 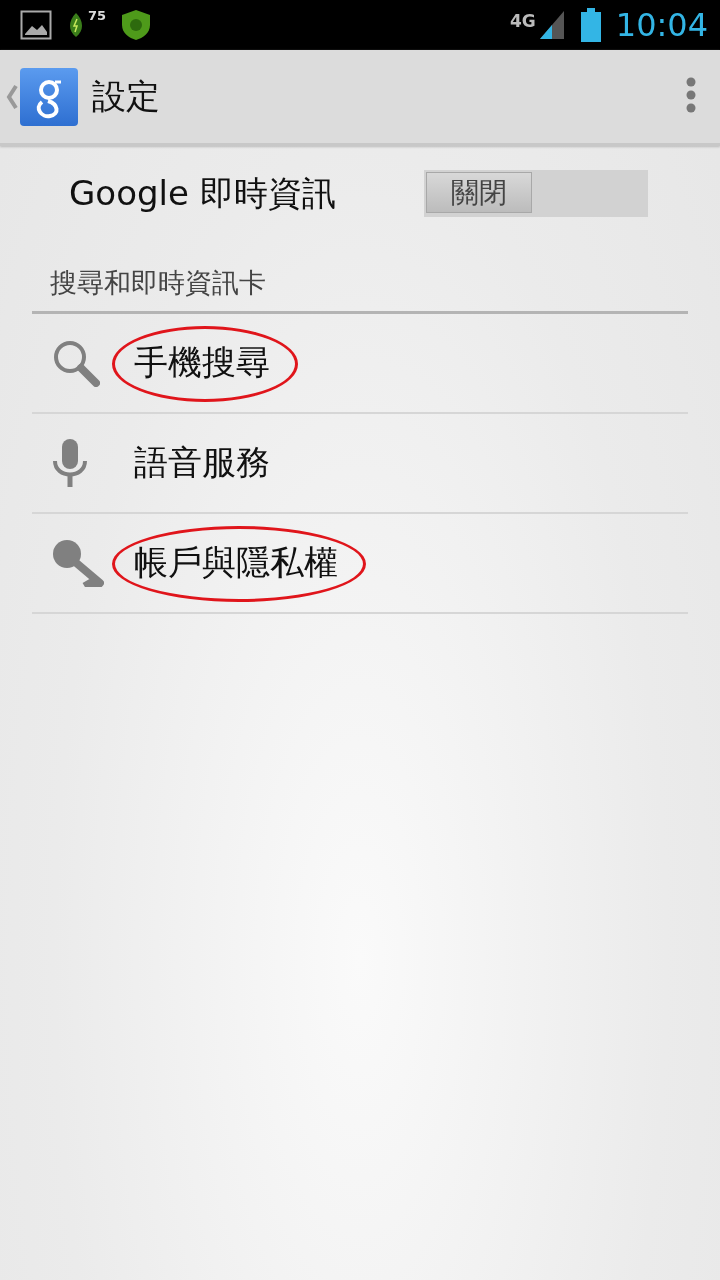 I want to click on app-icon, so click(x=49, y=96).